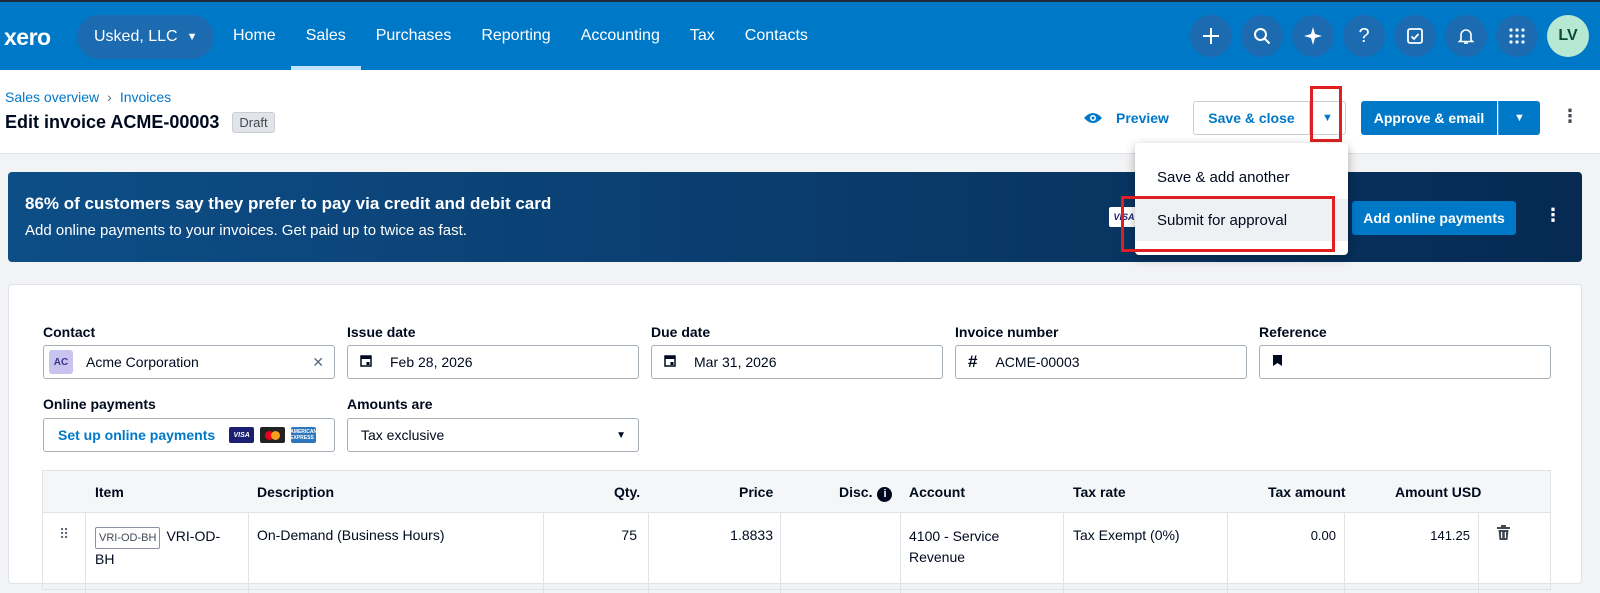 The image size is (1600, 593). What do you see at coordinates (129, 435) in the screenshot?
I see `set-up-online-payments-link: Set up online payments` at bounding box center [129, 435].